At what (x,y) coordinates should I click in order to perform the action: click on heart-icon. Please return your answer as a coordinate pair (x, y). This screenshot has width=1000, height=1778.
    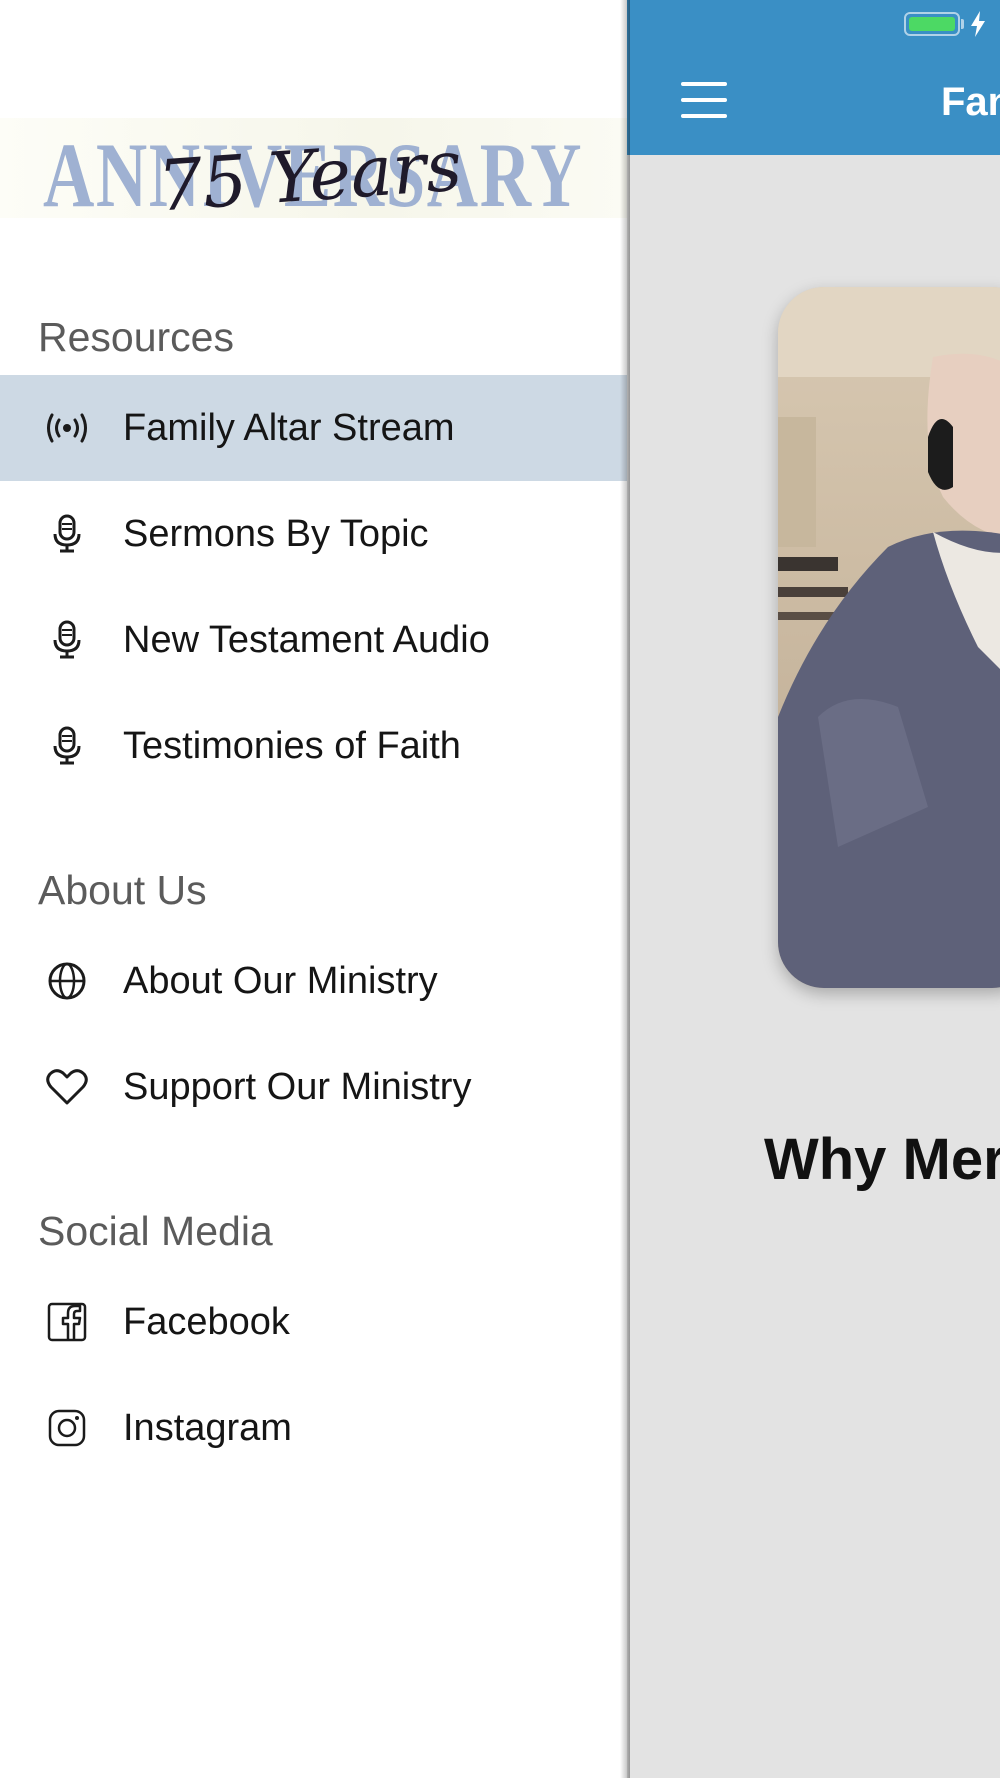
    Looking at the image, I should click on (67, 1087).